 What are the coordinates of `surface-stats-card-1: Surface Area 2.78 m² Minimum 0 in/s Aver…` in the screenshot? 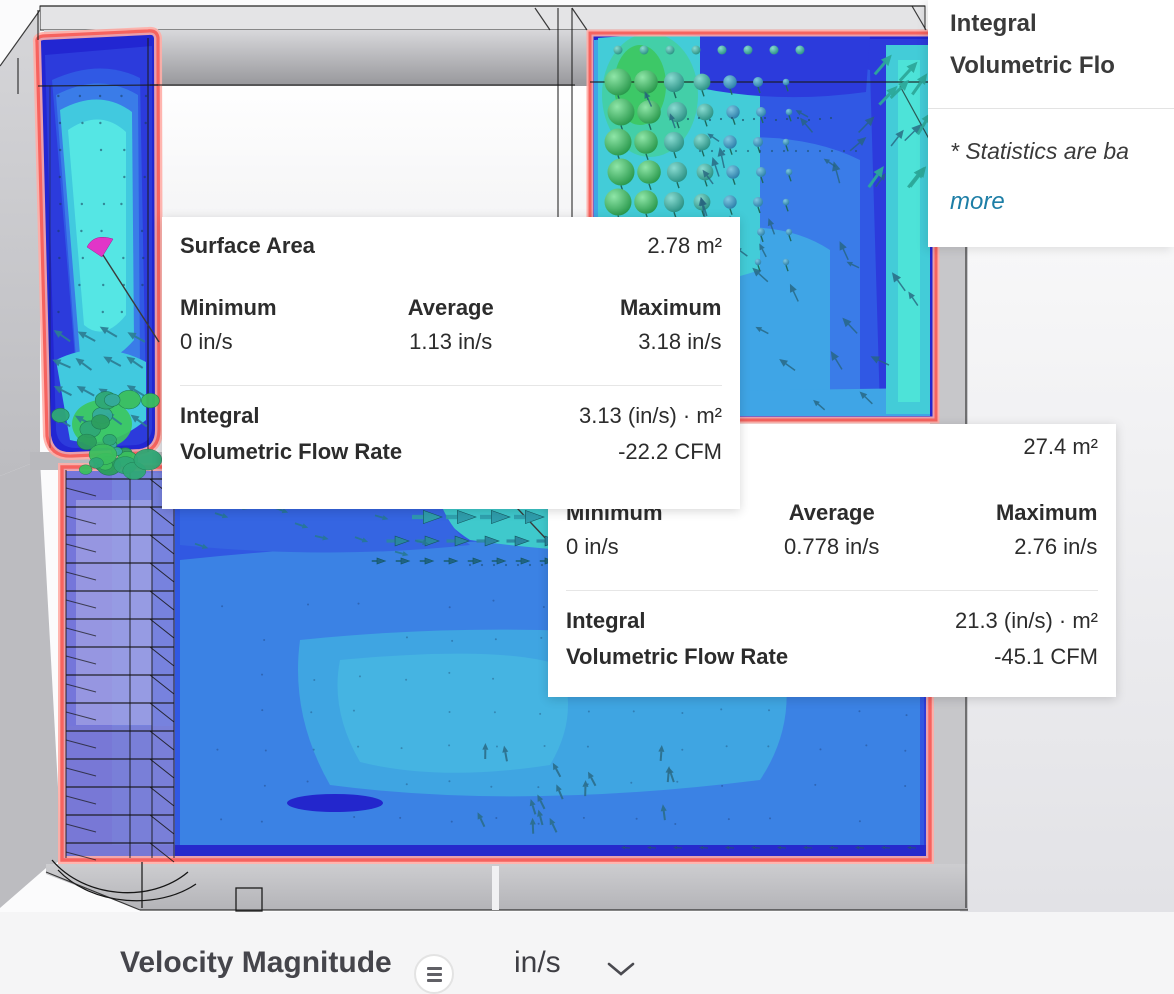 It's located at (451, 363).